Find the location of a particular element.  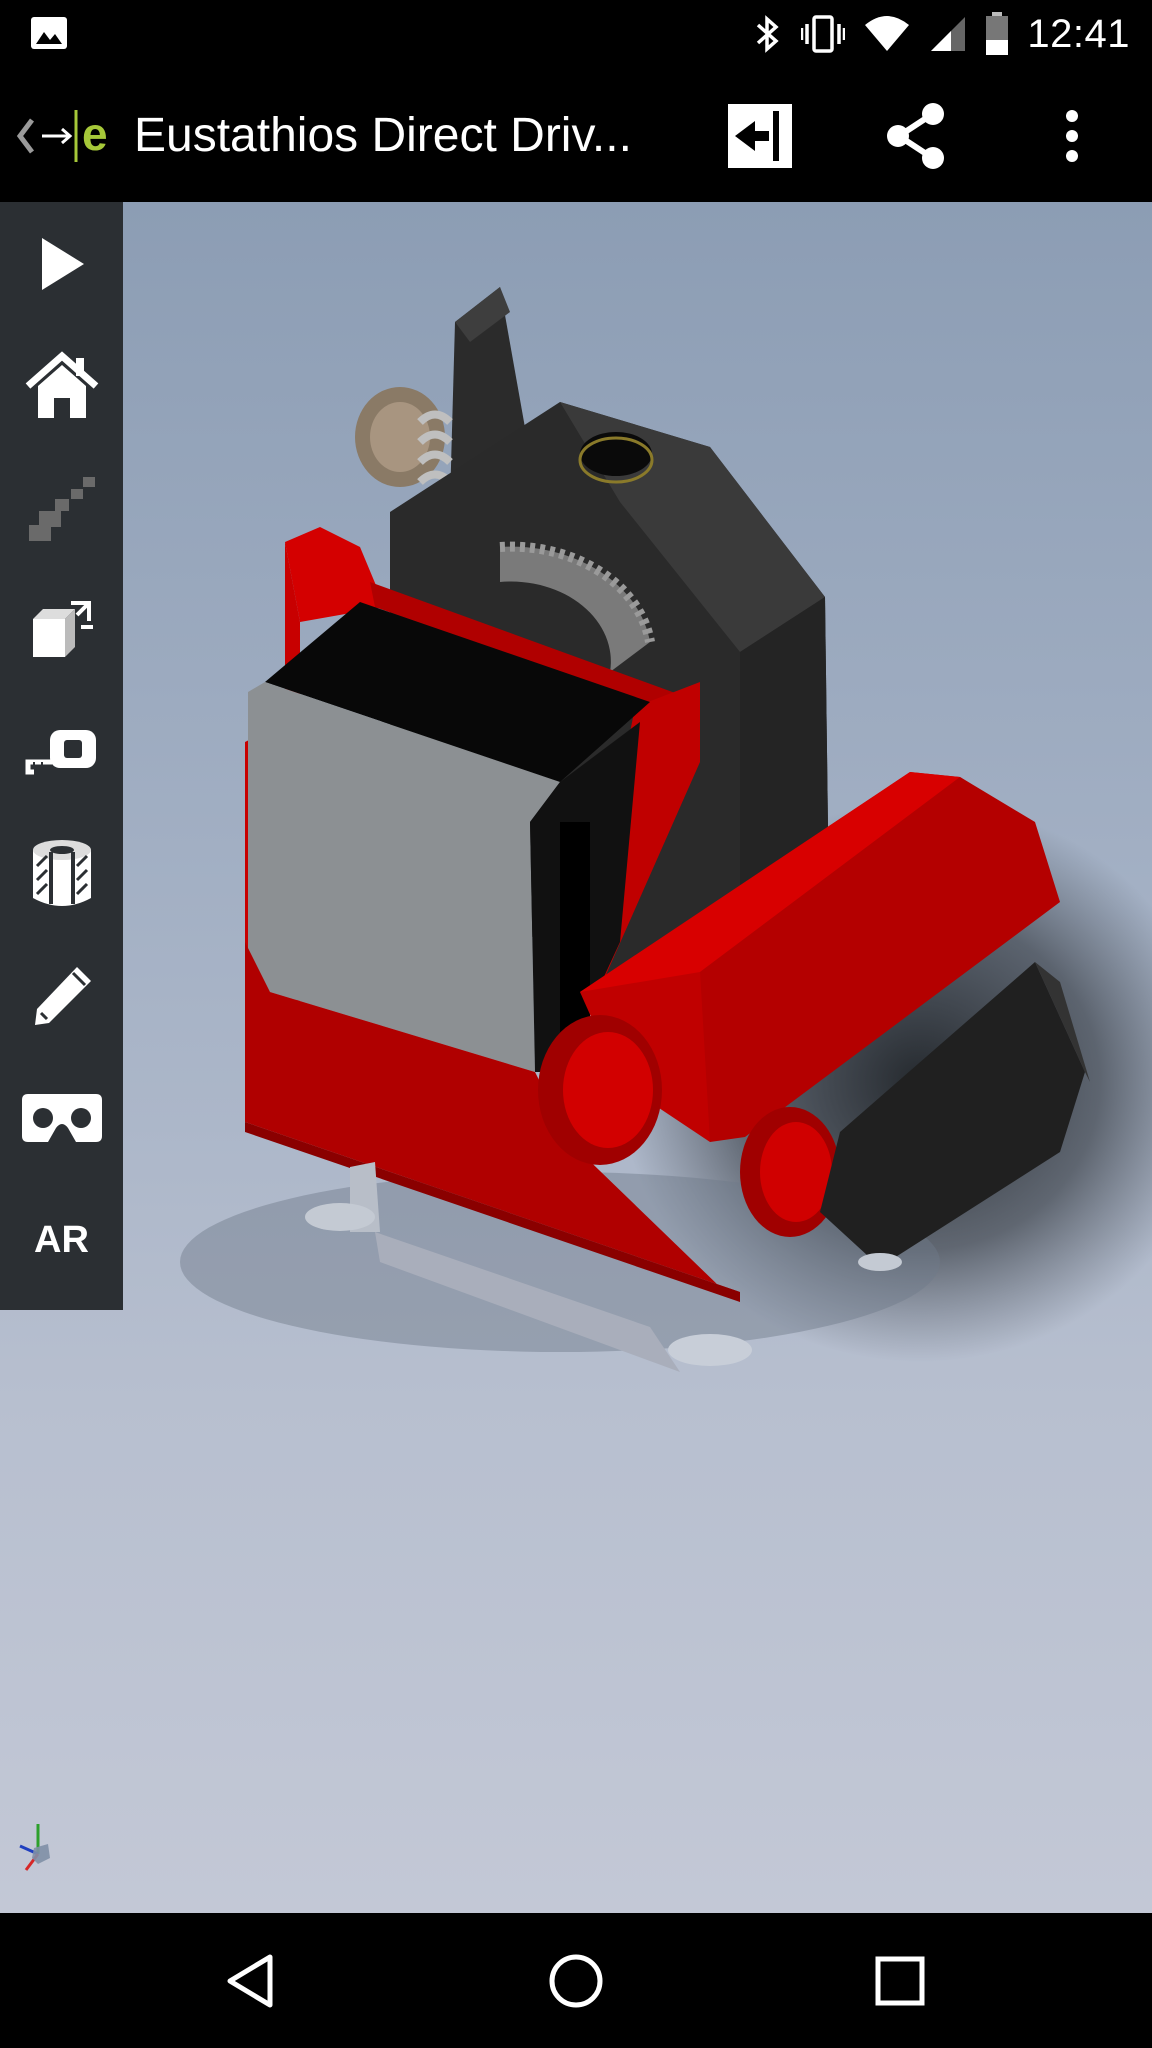

play-animation-button is located at coordinates (61, 264).